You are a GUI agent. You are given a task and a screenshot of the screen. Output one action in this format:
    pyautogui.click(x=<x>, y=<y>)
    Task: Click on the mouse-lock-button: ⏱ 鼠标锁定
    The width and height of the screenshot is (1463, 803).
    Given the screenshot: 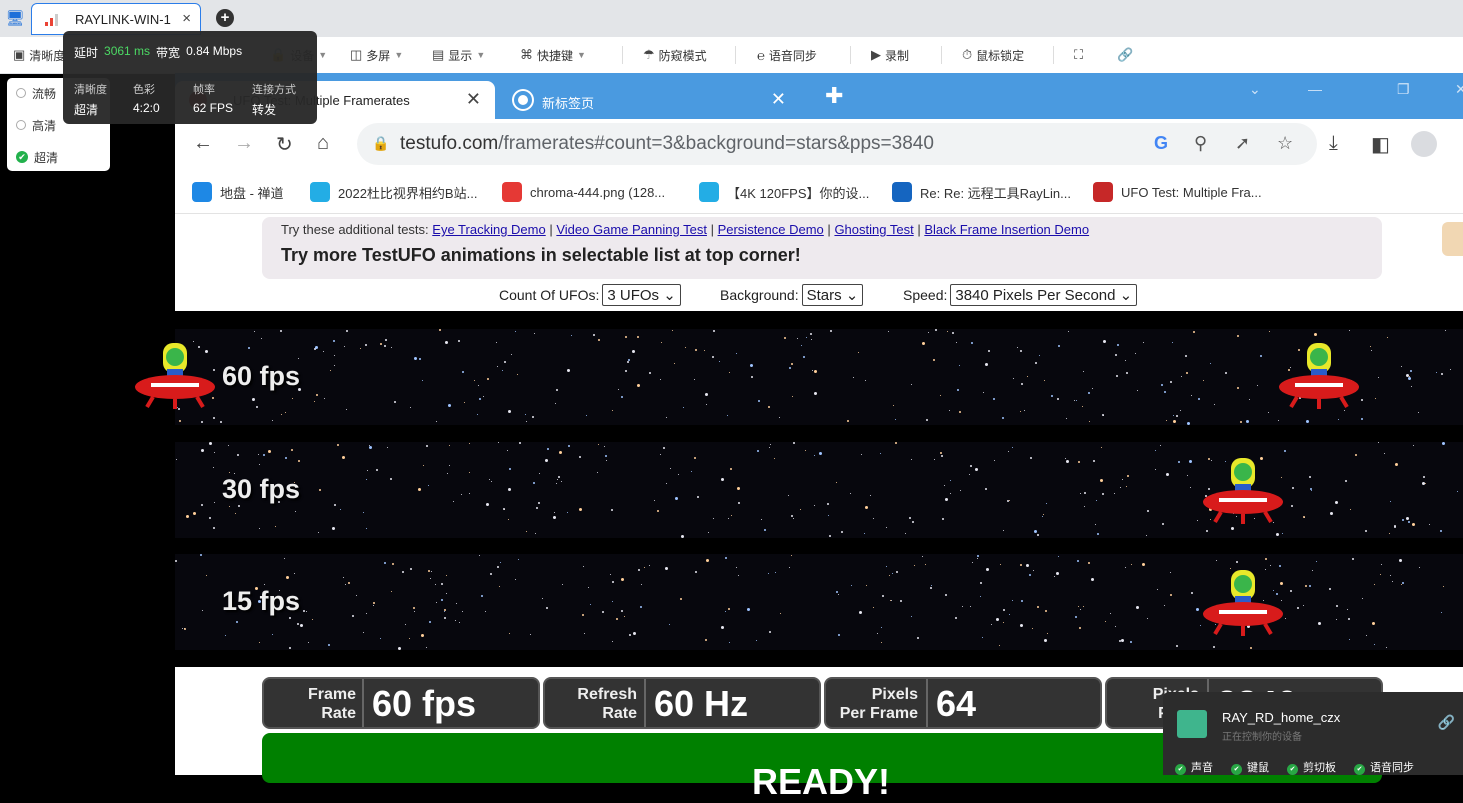 What is the action you would take?
    pyautogui.click(x=993, y=55)
    